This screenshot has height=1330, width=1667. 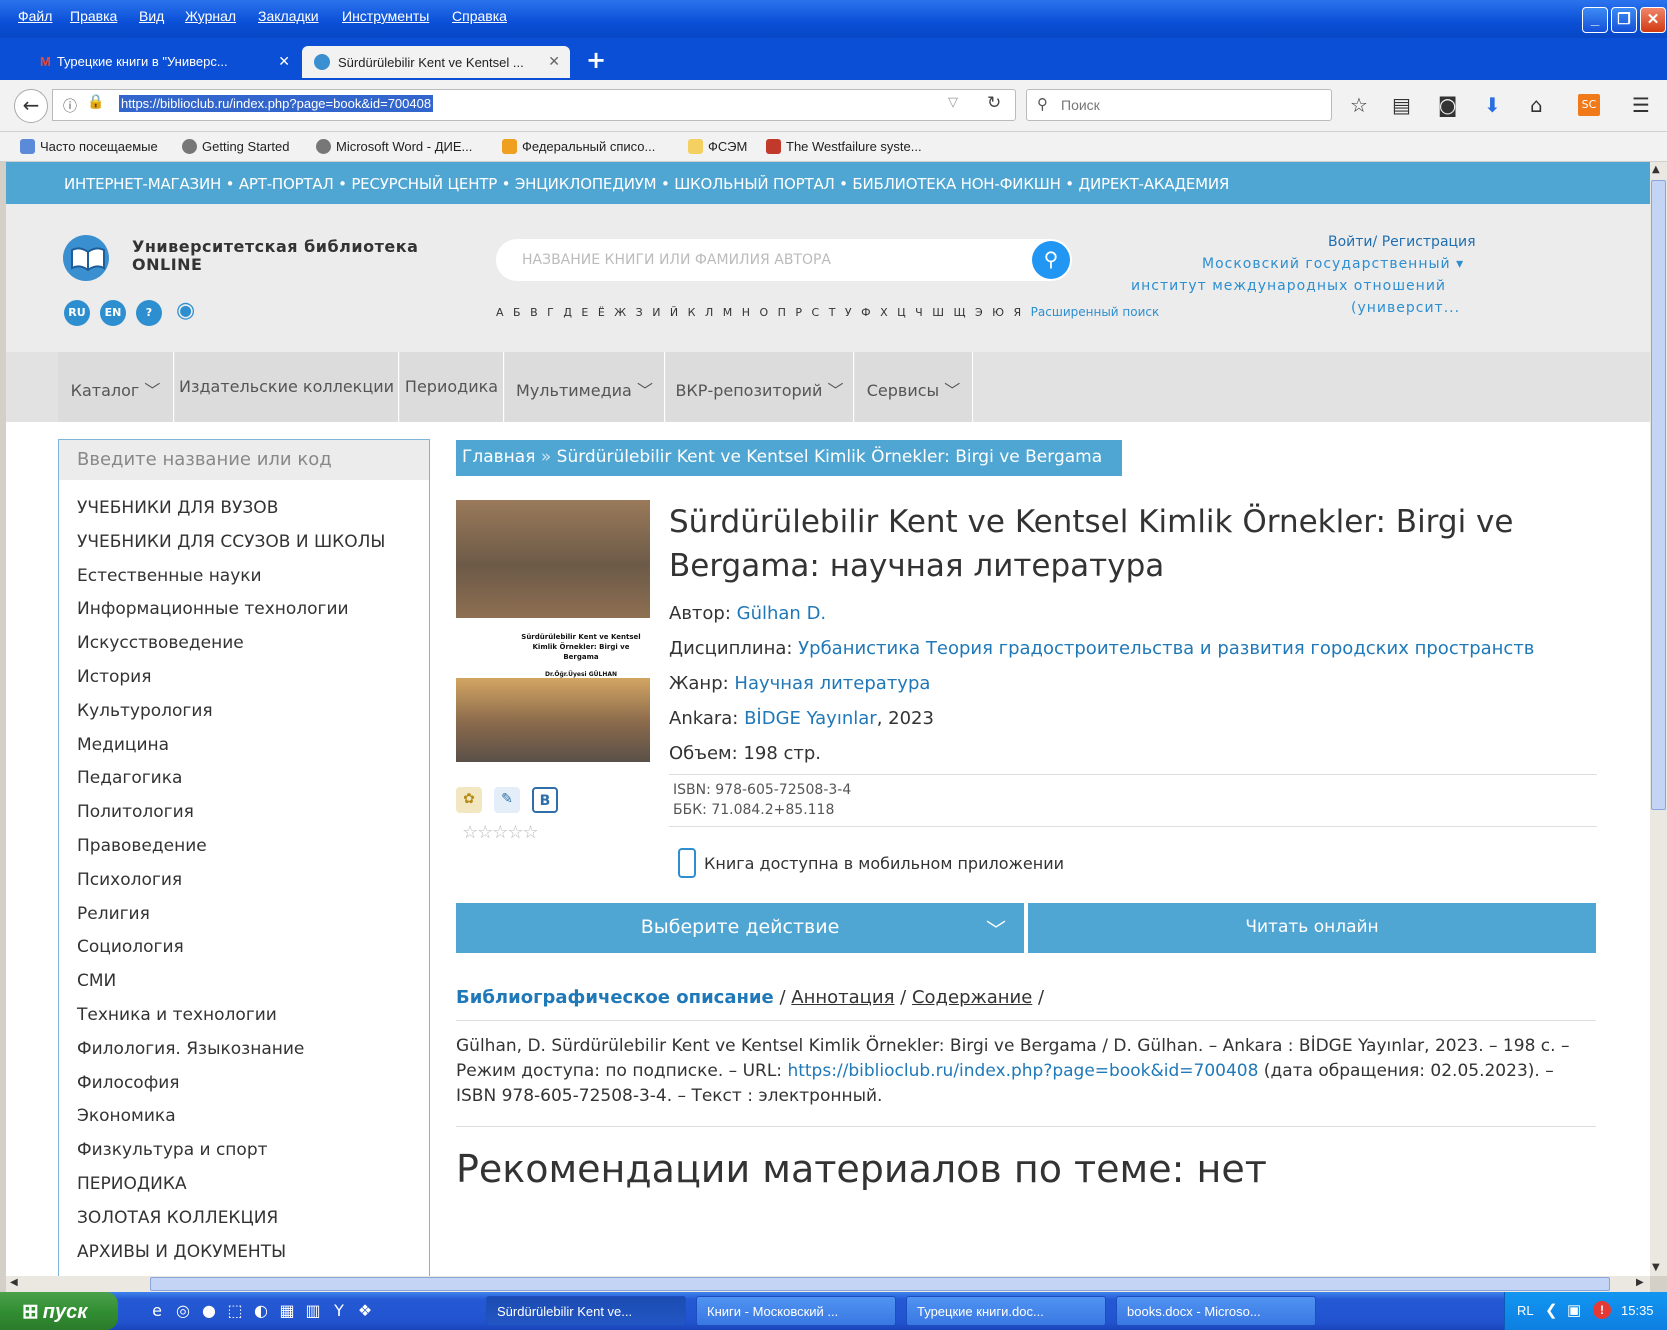 I want to click on genre-link: Научная литература, so click(x=832, y=683).